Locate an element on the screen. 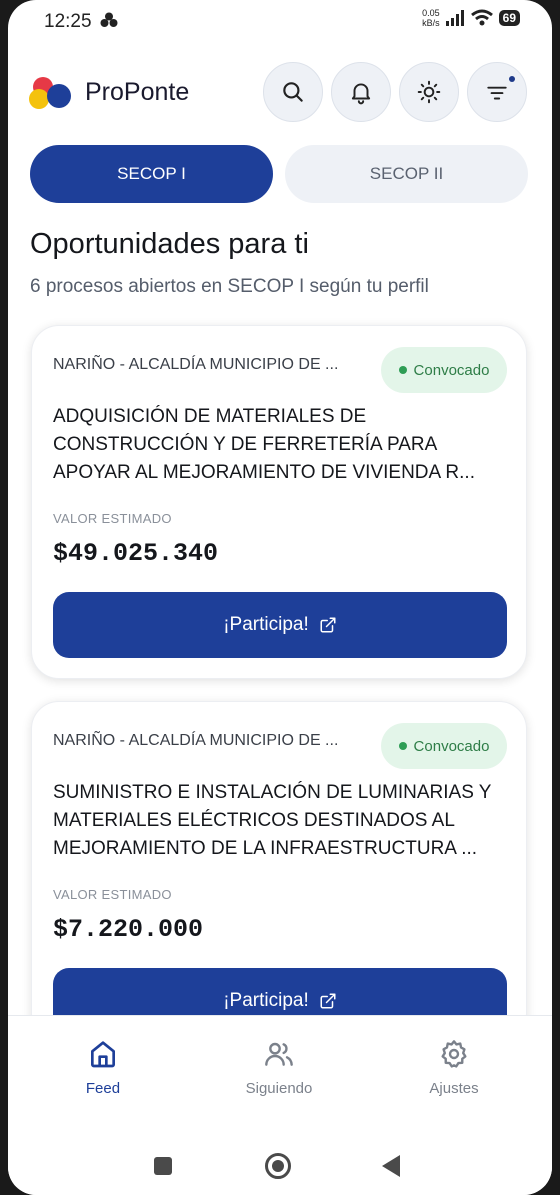 The image size is (560, 1195). status-time: 12:25 is located at coordinates (68, 21).